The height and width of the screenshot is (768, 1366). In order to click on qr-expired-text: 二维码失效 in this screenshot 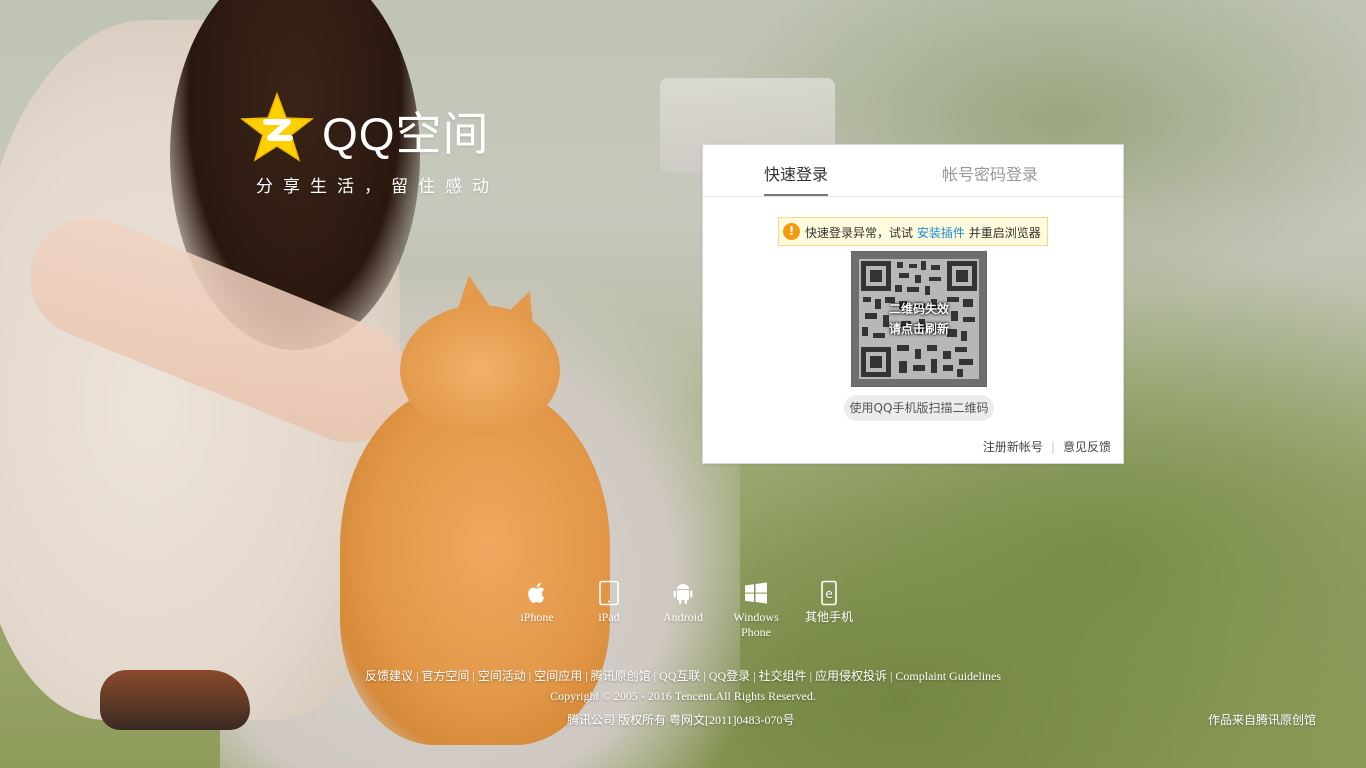, I will do `click(918, 309)`.